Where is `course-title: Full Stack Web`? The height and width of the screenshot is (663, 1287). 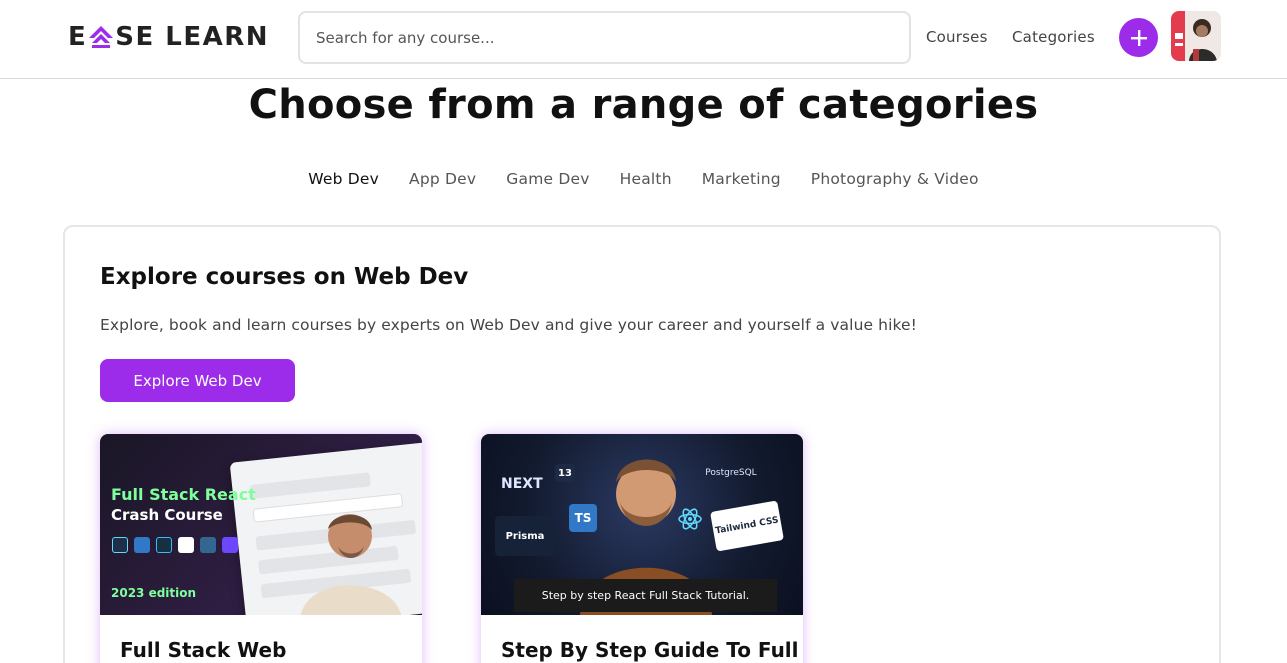
course-title: Full Stack Web is located at coordinates (203, 650).